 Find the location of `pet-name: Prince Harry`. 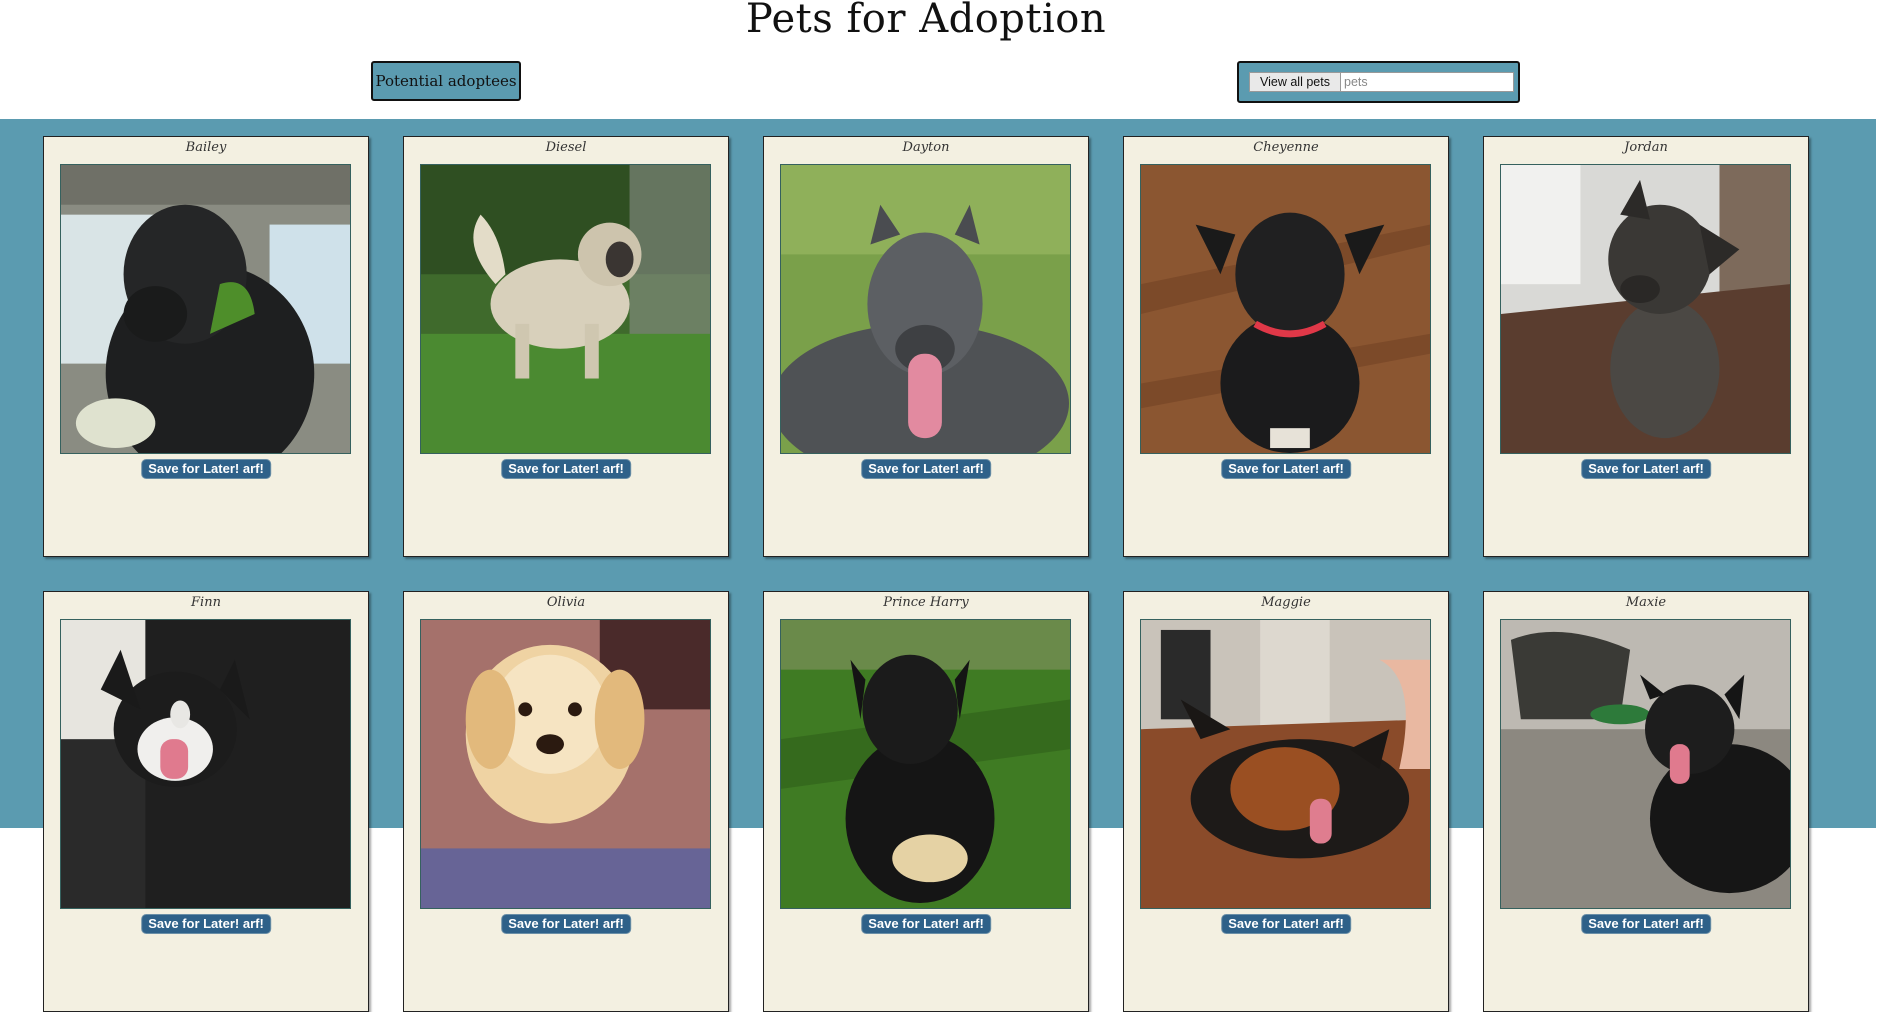

pet-name: Prince Harry is located at coordinates (926, 602).